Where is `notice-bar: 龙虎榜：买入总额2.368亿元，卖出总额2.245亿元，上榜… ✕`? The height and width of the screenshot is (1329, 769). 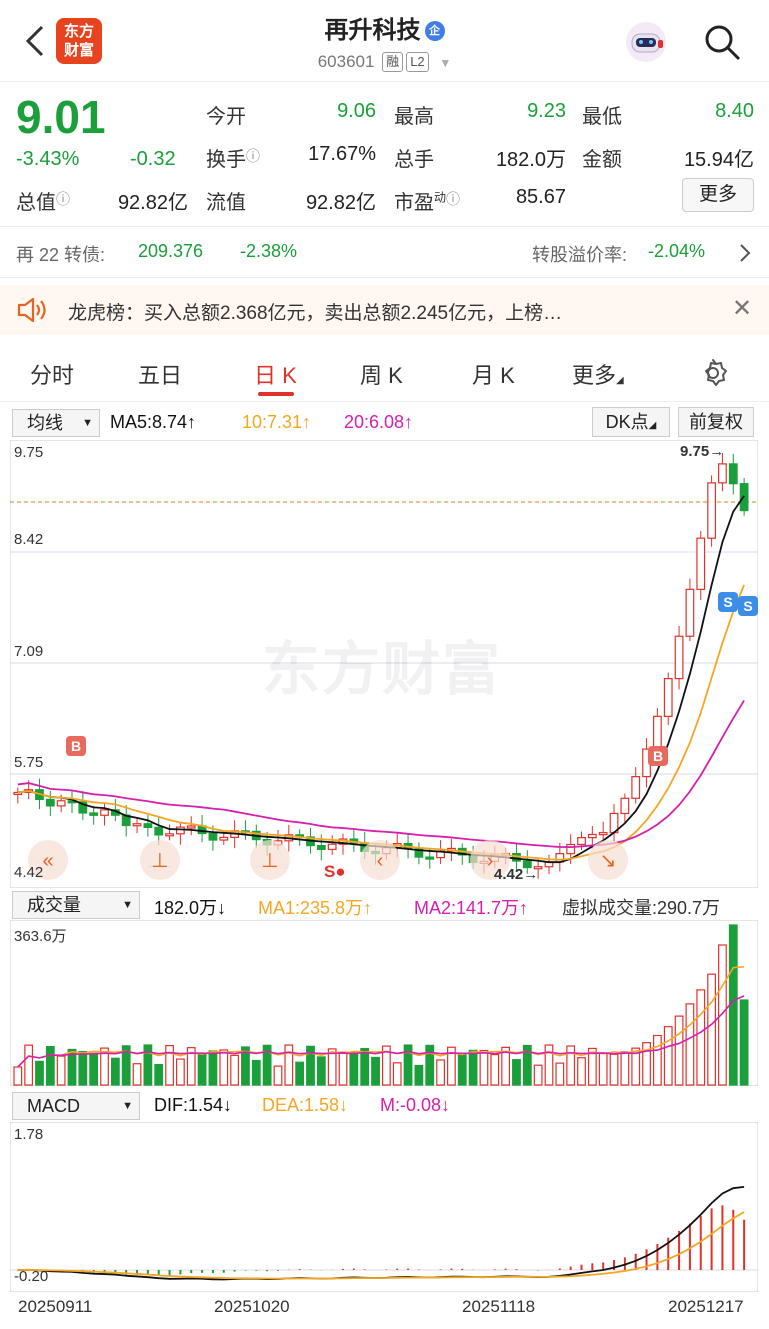
notice-bar: 龙虎榜：买入总额2.368亿元，卖出总额2.245亿元，上榜… ✕ is located at coordinates (384, 310).